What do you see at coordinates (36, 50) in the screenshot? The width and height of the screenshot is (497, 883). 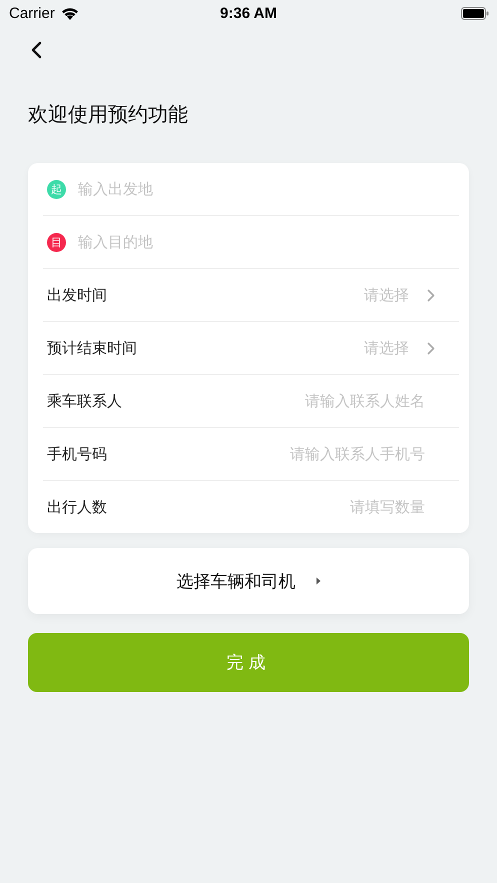 I see `back-icon` at bounding box center [36, 50].